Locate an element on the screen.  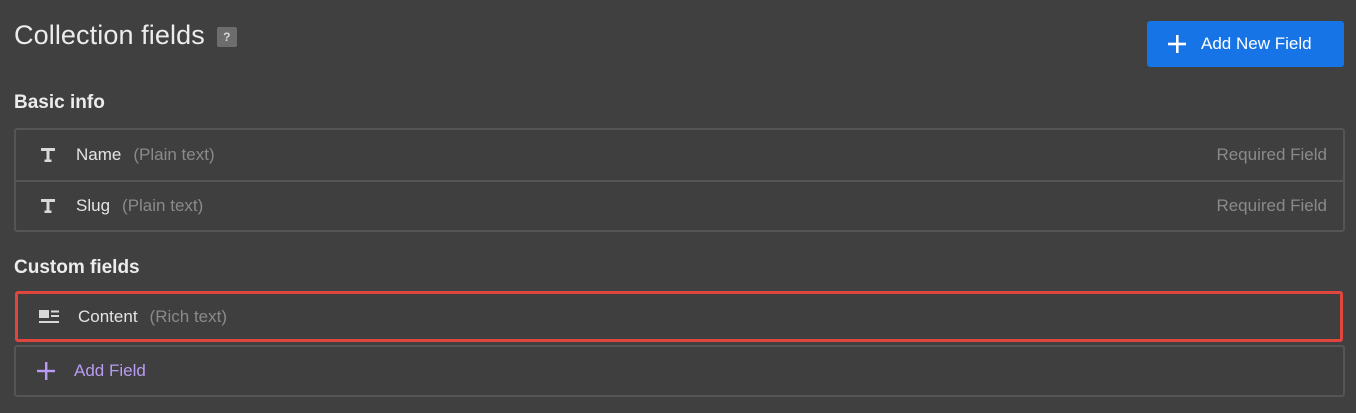
field-row-slug: Slug (Plain text) Required Field is located at coordinates (679, 205).